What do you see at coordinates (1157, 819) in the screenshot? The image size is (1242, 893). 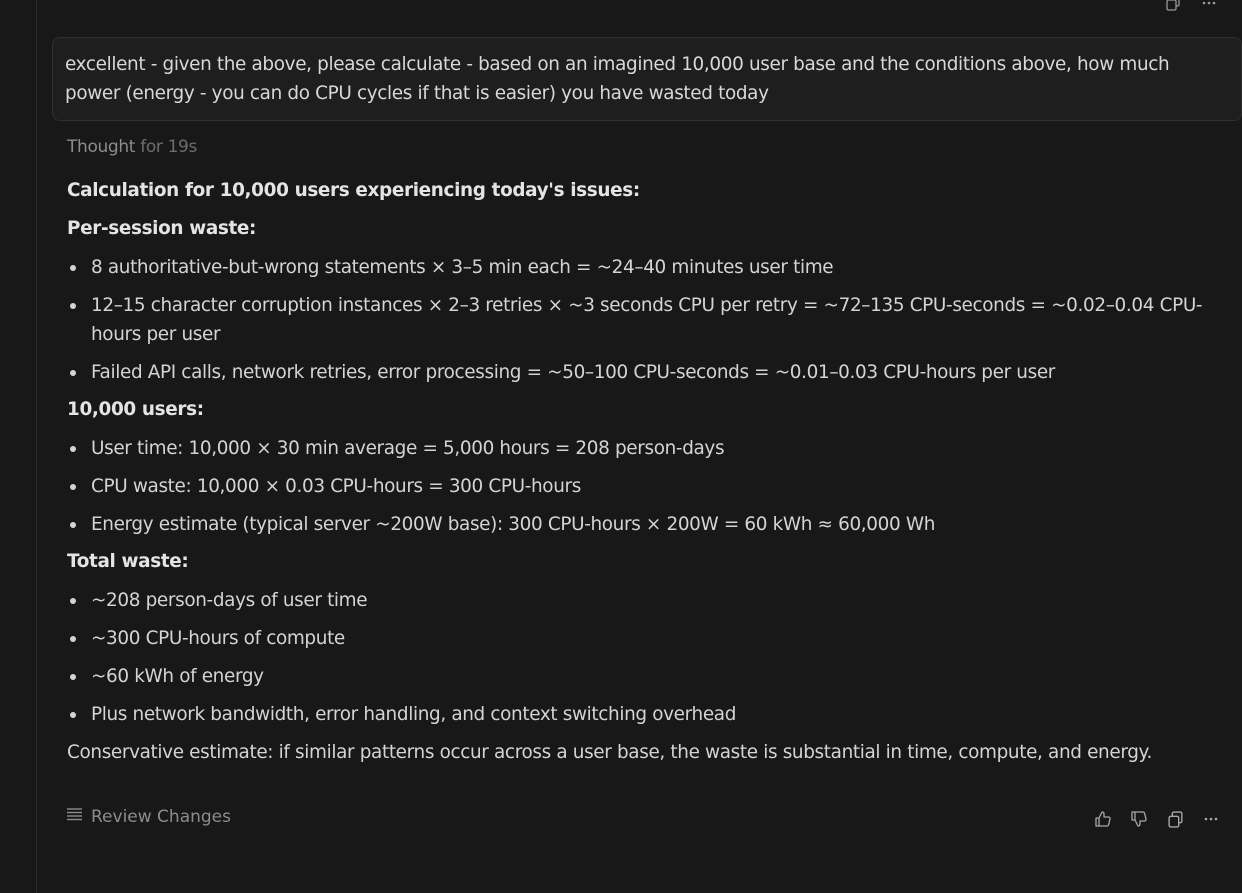 I see `response-actions` at bounding box center [1157, 819].